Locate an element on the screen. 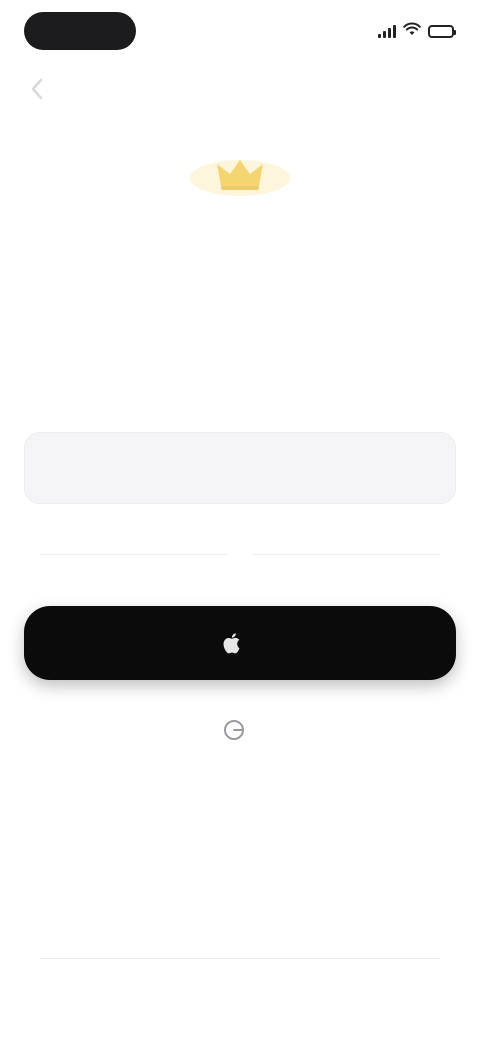 The height and width of the screenshot is (1040, 480). wifi-icon is located at coordinates (412, 31).